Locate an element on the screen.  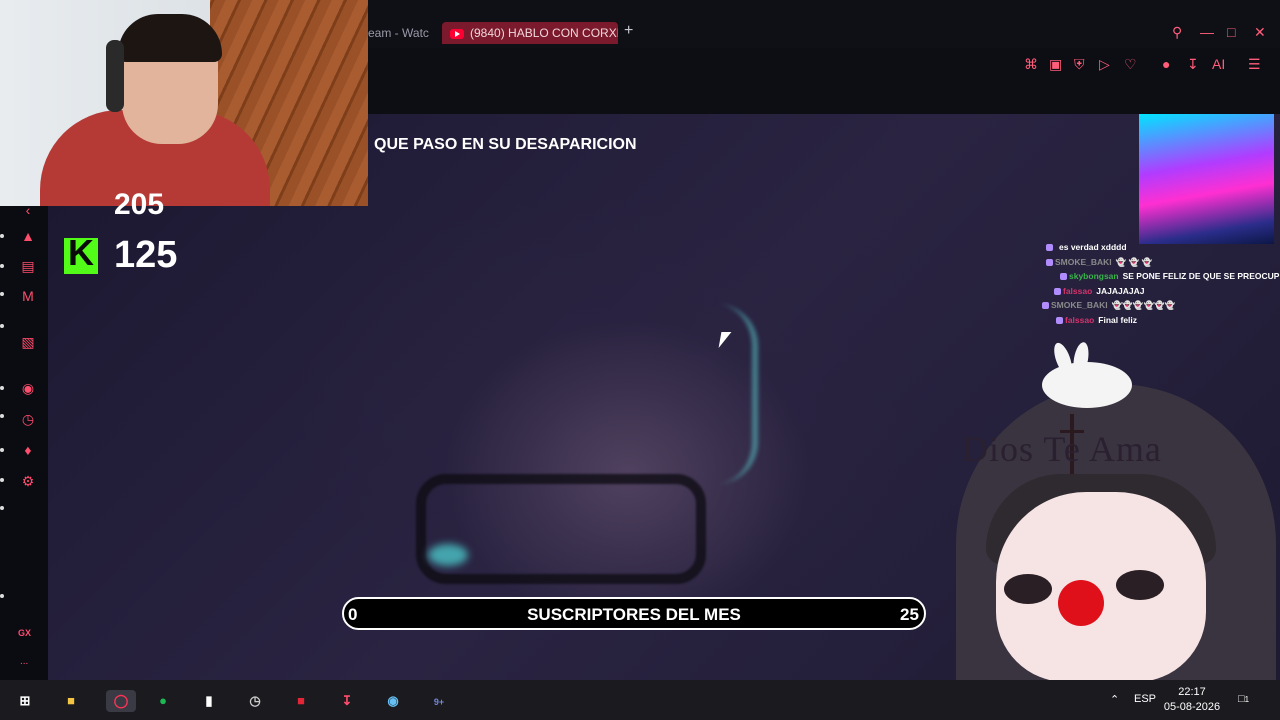
tab-youtube-active: (9840) HABLO CON CORXE is located at coordinates (530, 33).